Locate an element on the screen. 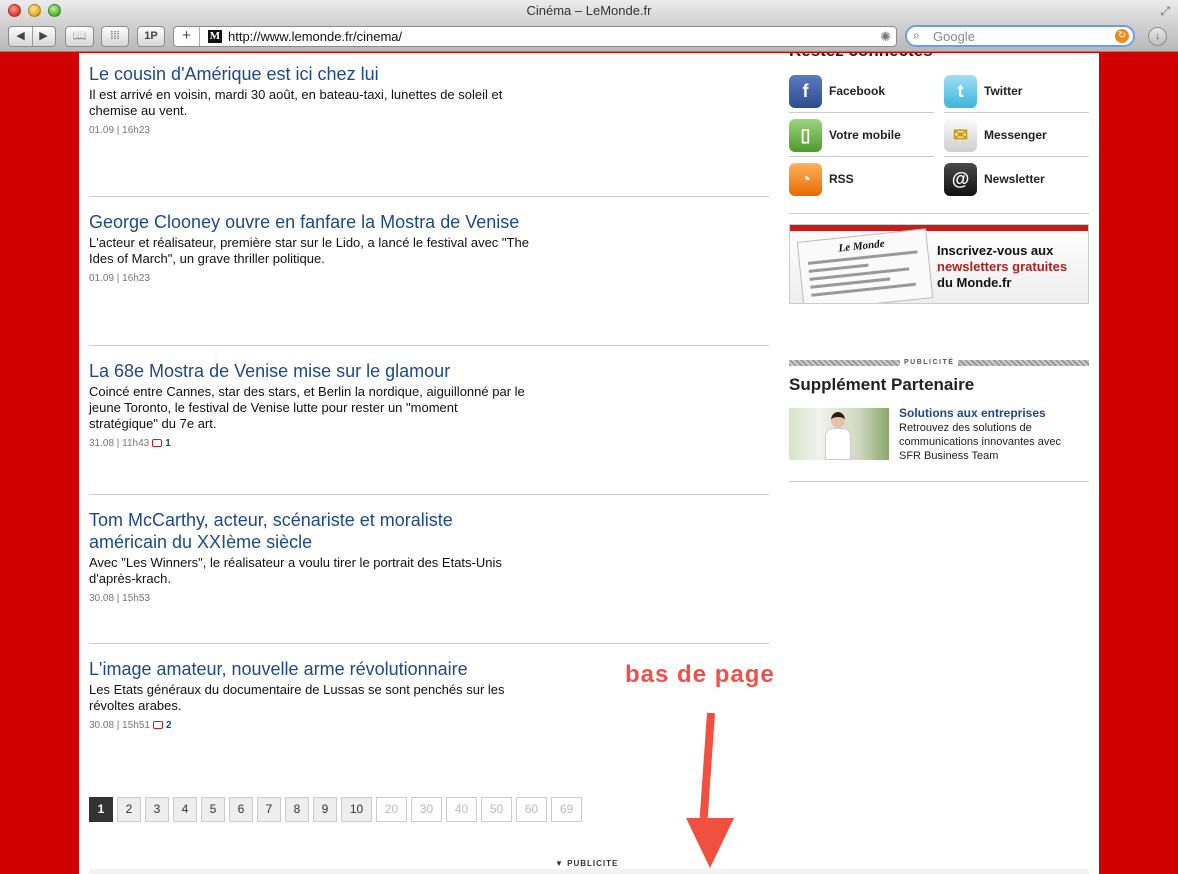 The image size is (1178, 874). page-link: 2 is located at coordinates (129, 809).